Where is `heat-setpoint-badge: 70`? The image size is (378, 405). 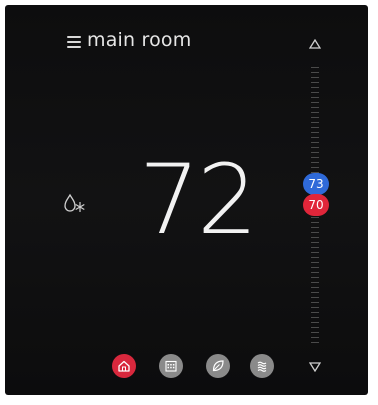
heat-setpoint-badge: 70 is located at coordinates (316, 205).